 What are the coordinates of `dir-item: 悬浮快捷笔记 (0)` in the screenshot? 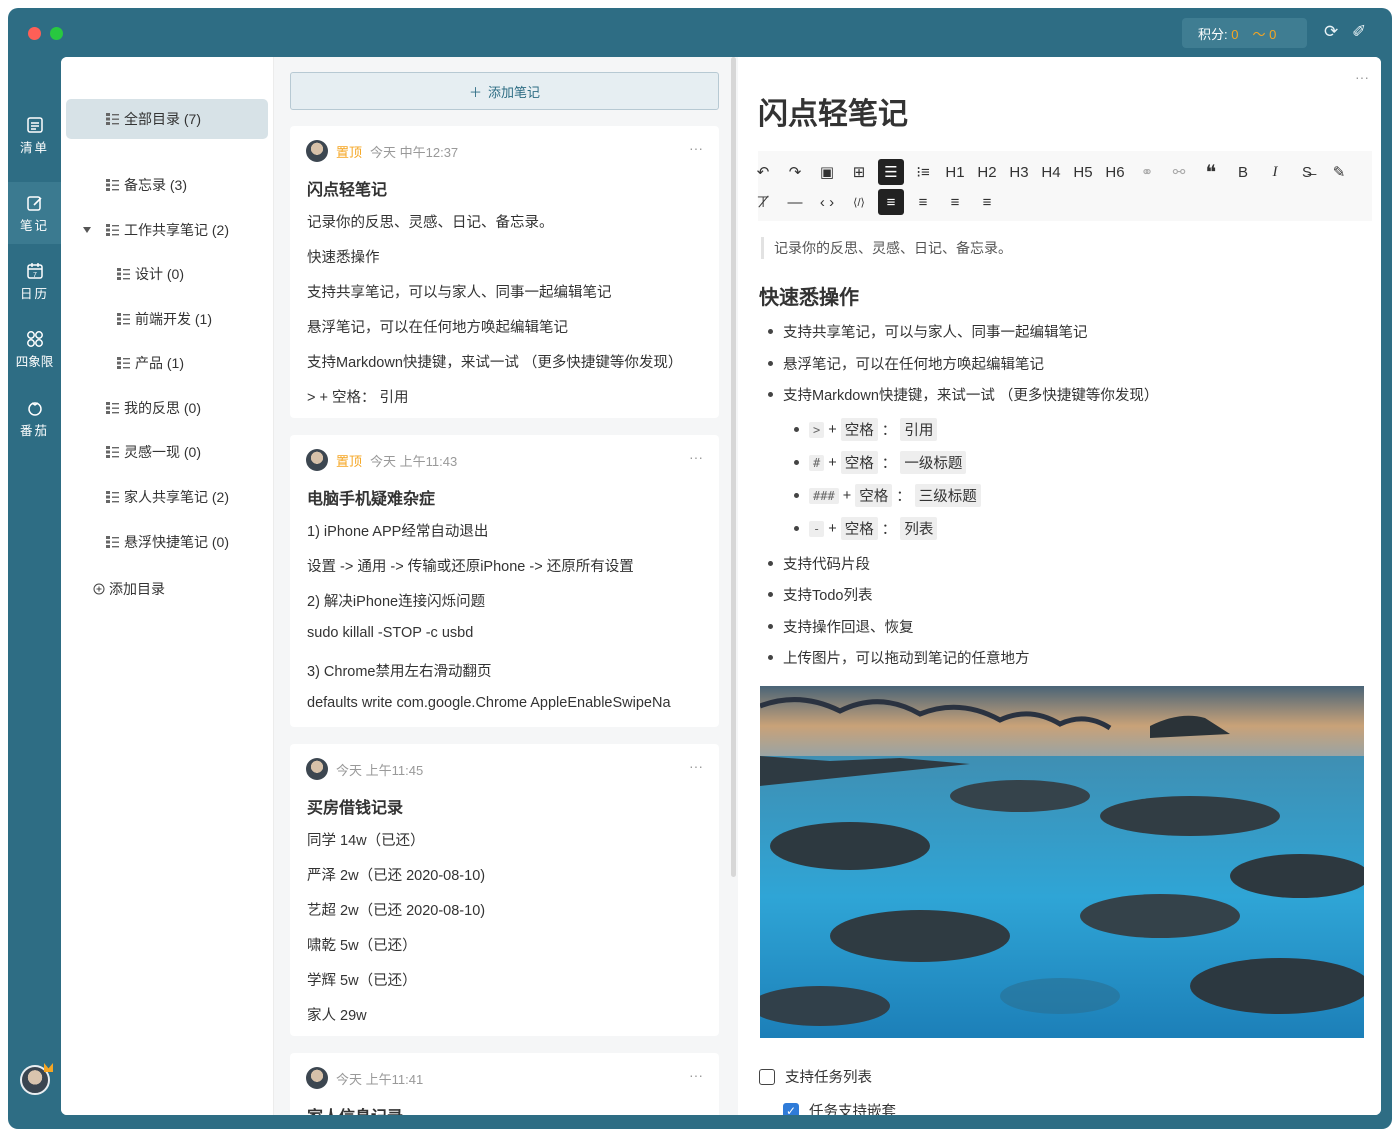 It's located at (167, 542).